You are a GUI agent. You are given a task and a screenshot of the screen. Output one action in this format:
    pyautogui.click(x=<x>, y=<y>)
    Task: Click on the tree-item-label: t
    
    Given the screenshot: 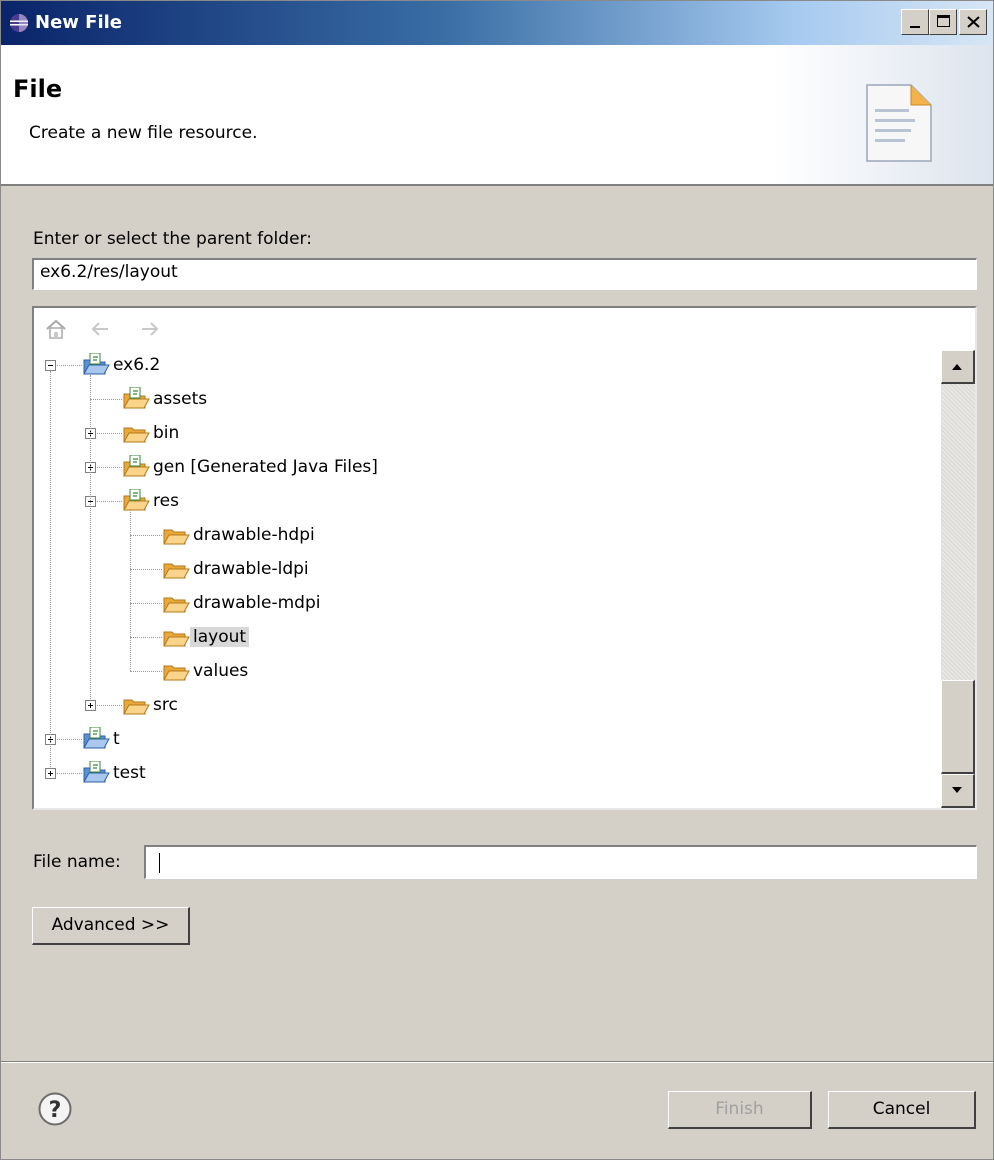 What is the action you would take?
    pyautogui.click(x=116, y=739)
    